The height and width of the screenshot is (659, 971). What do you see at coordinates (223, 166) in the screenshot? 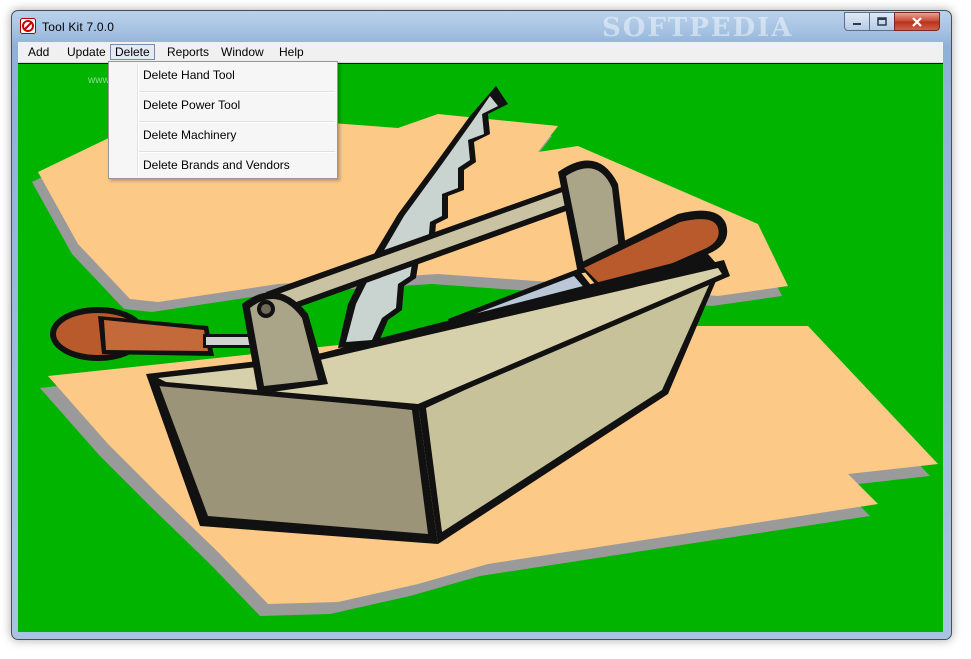
I see `menu-item-delete-brands-and-vendors: Delete Brands and Vendors` at bounding box center [223, 166].